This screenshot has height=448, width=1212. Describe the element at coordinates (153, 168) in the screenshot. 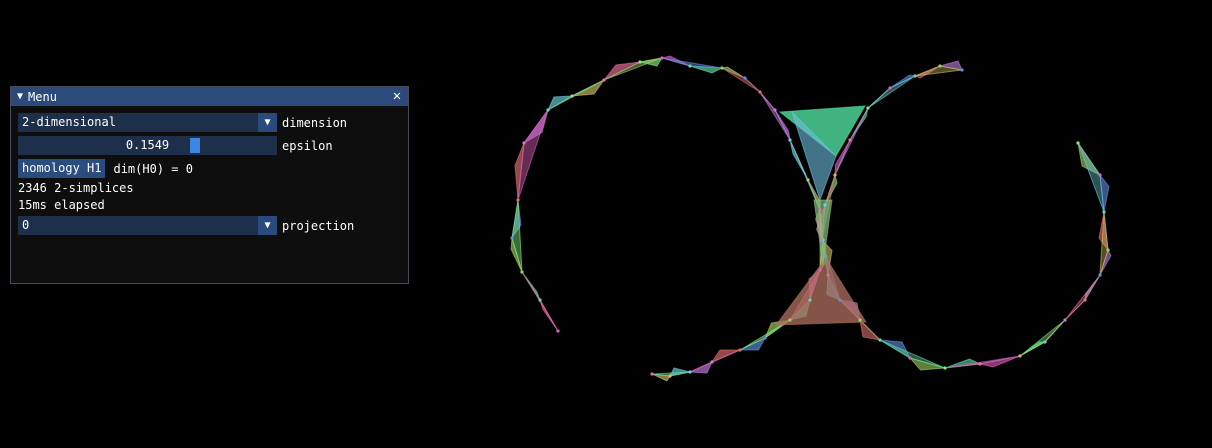

I see `homology-result: dim(H0) = 0` at that location.